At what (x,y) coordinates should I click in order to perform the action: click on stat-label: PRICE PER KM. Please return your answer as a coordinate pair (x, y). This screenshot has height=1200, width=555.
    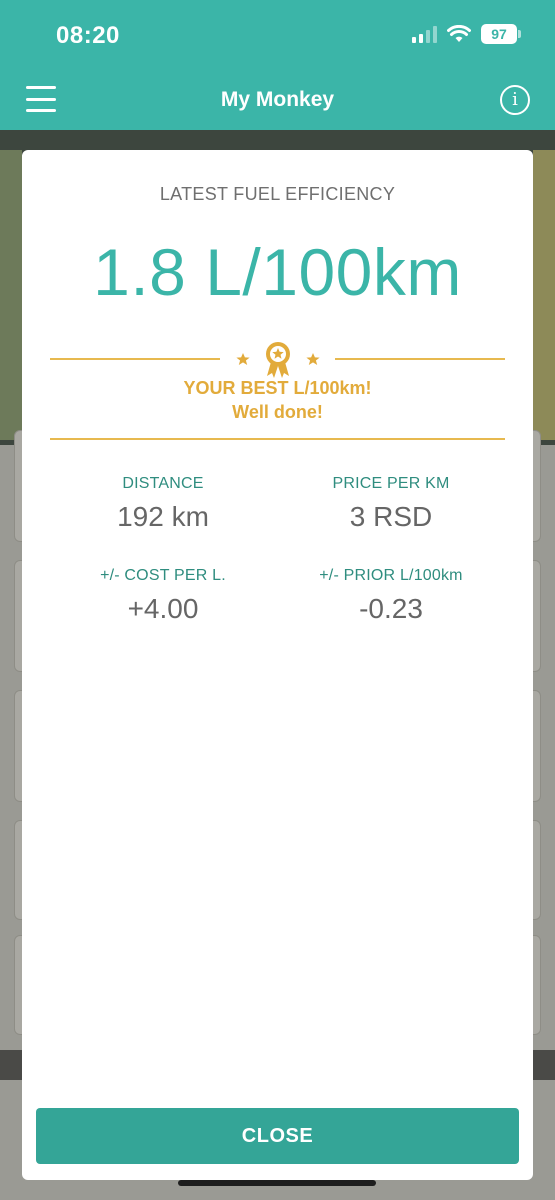
    Looking at the image, I should click on (391, 483).